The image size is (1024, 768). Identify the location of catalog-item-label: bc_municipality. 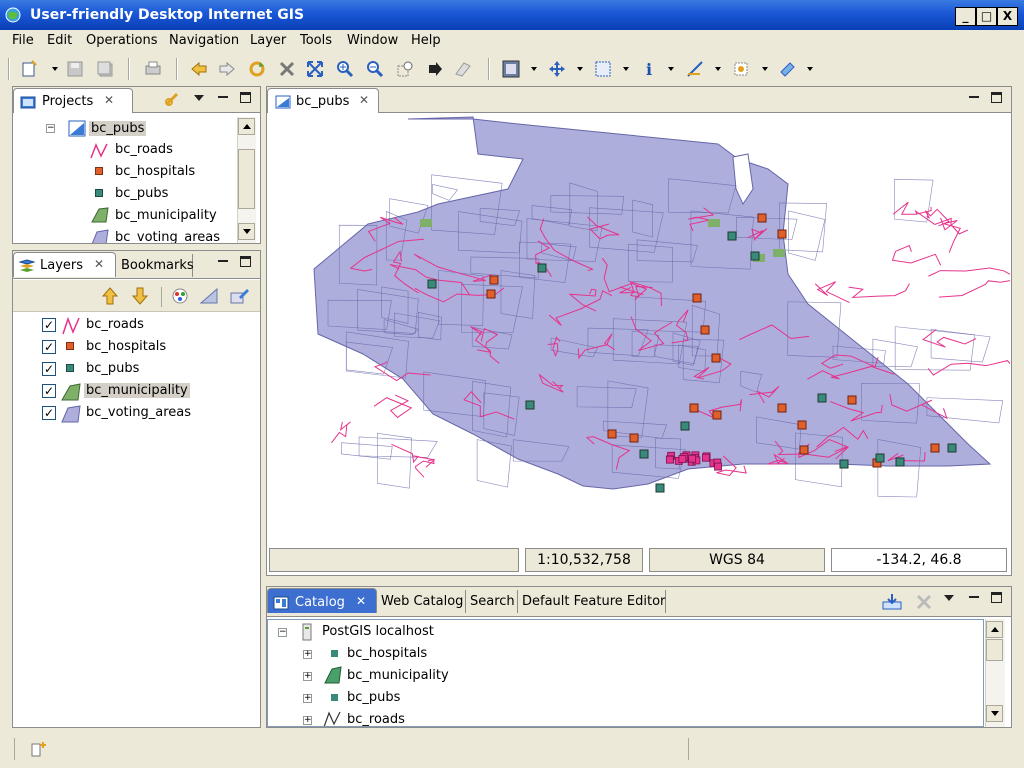
(398, 675).